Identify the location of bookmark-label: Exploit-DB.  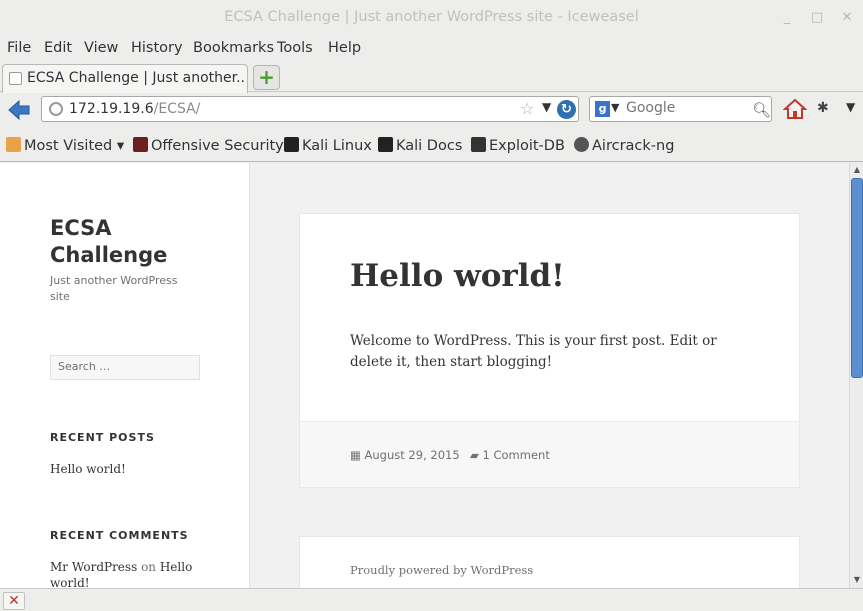
(527, 146).